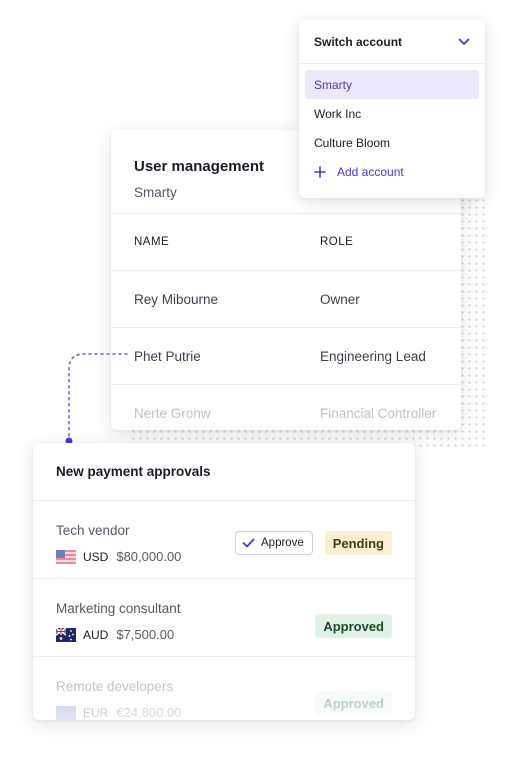 The image size is (509, 760). I want to click on payment-amount-row: AUD $7,500.00, so click(115, 634).